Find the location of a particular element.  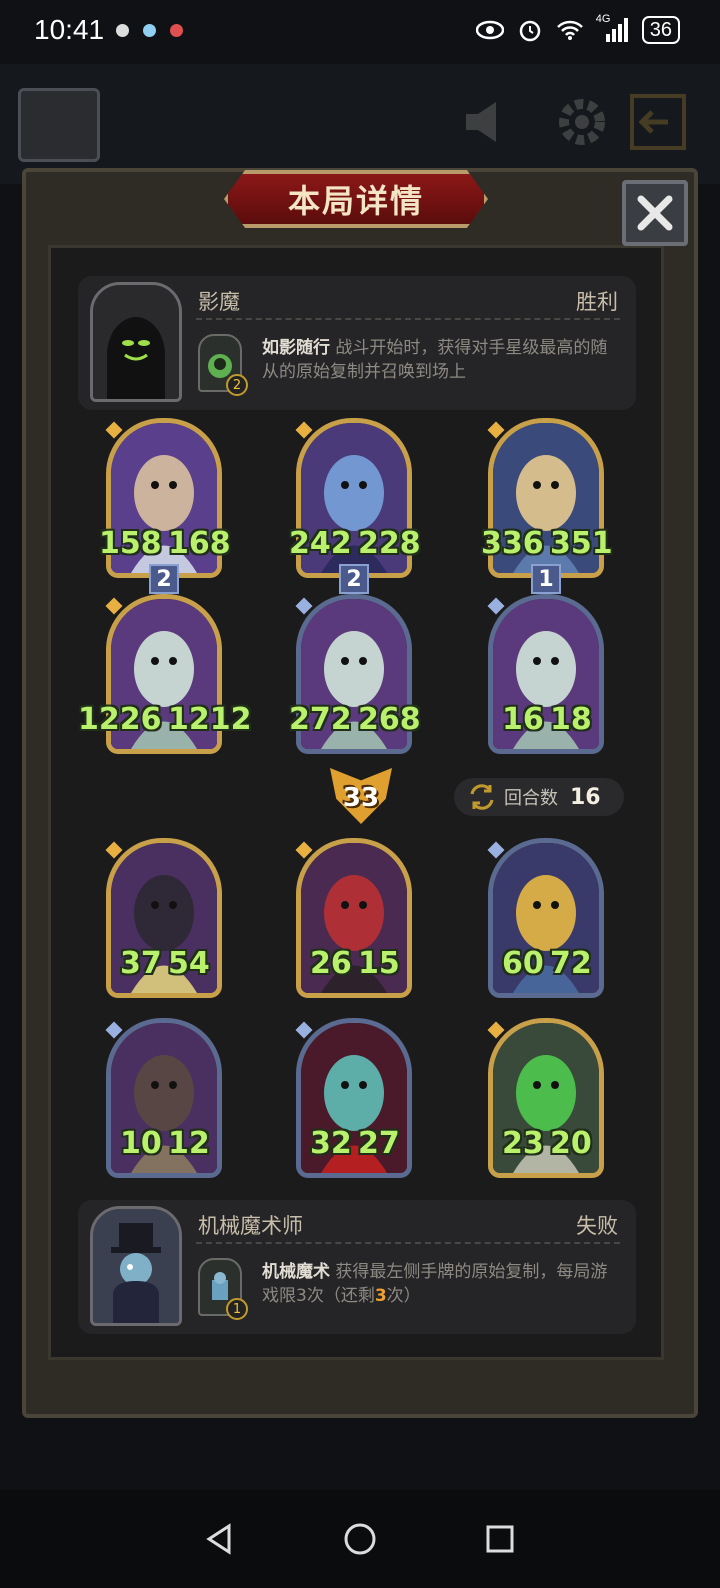

health-value: 12 is located at coordinates (189, 1143).